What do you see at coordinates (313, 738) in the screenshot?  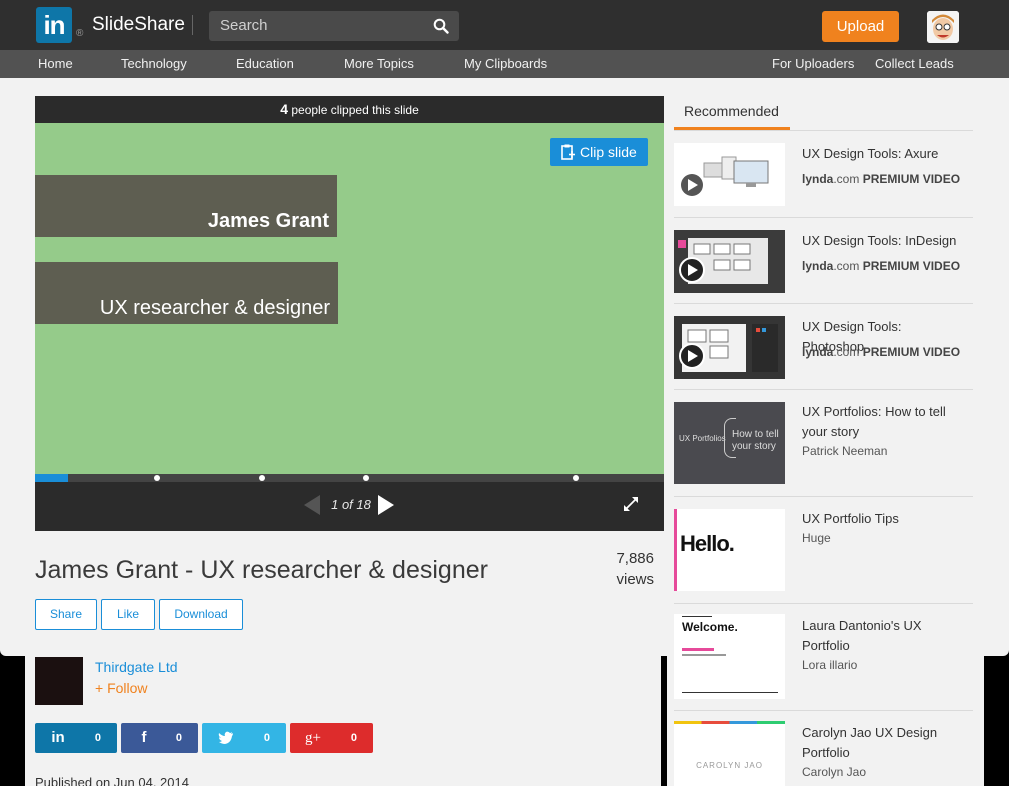 I see `googleplus-icon: g+` at bounding box center [313, 738].